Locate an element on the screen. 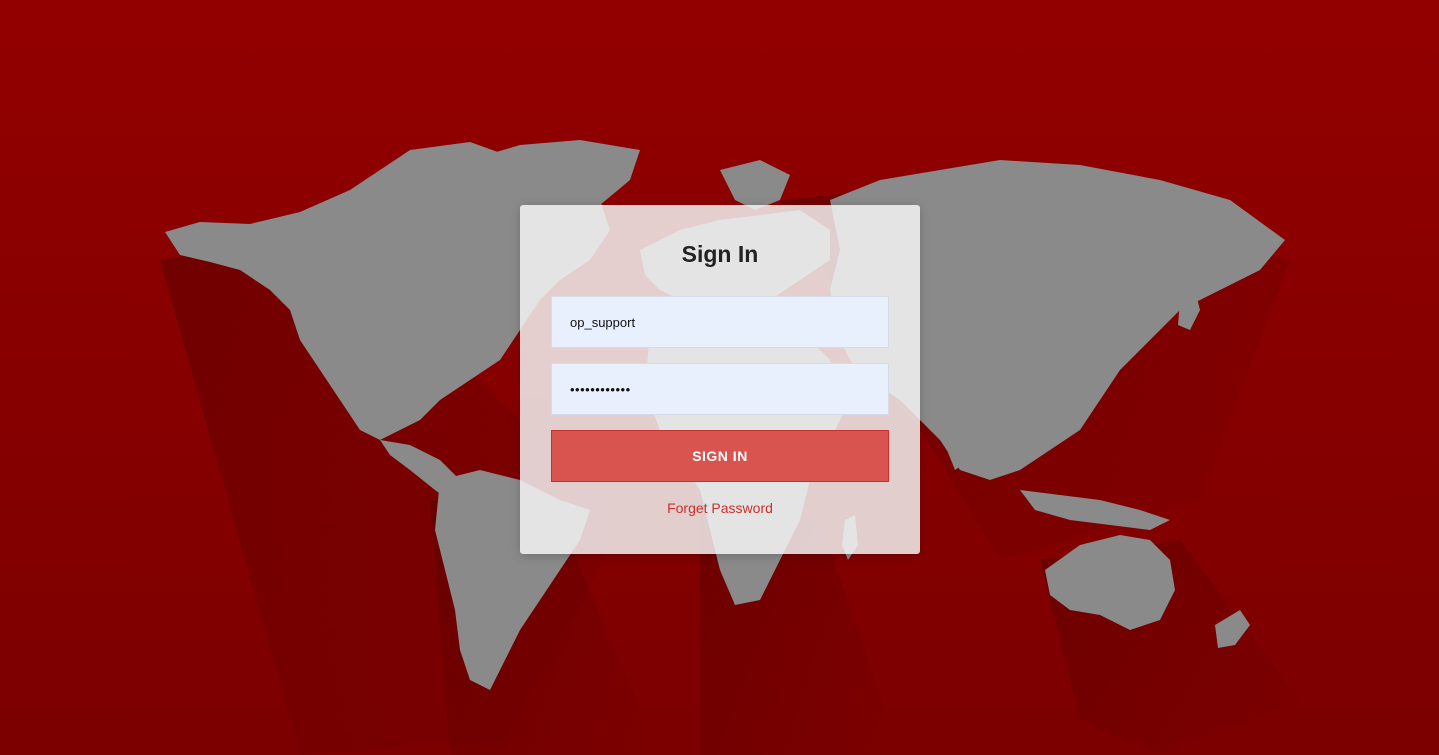 The image size is (1439, 755). login-card: Sign In SIGN IN Forget Password is located at coordinates (720, 379).